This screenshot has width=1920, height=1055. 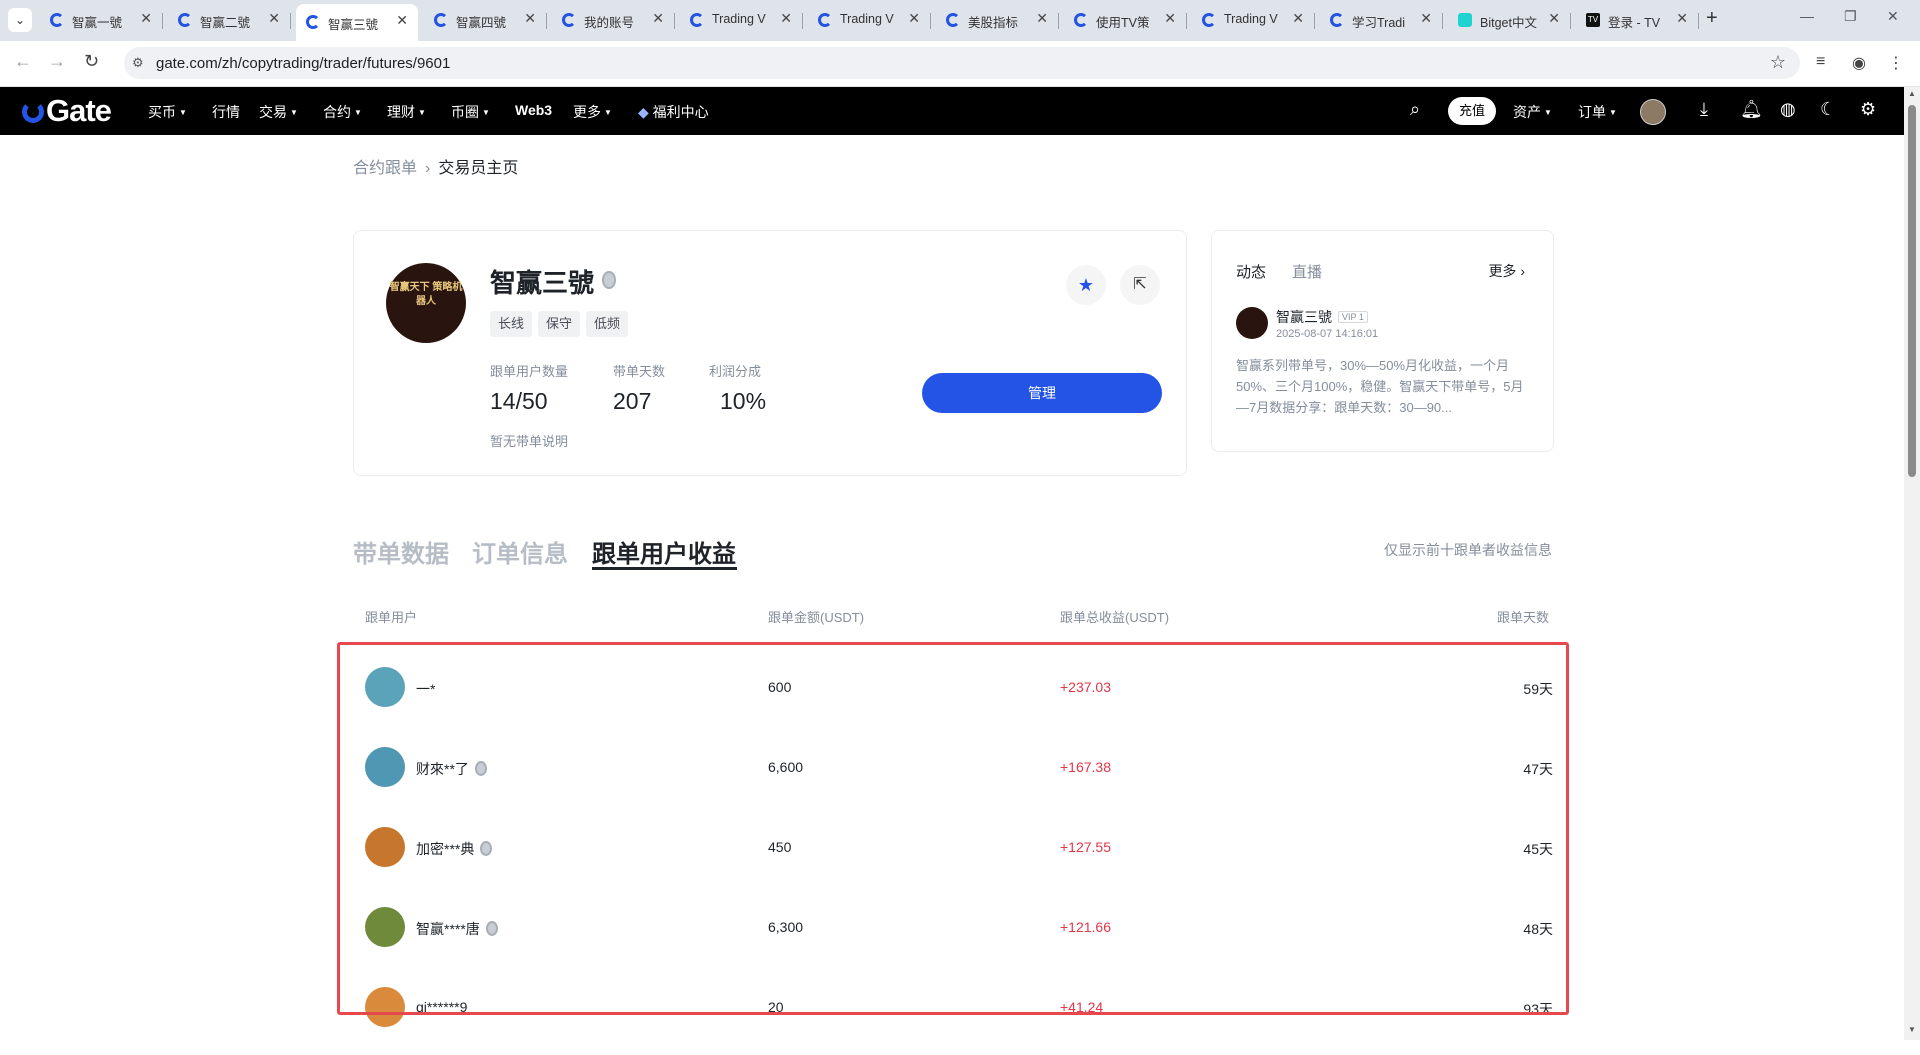 I want to click on scroll-up-icon: ▲, so click(x=1912, y=93).